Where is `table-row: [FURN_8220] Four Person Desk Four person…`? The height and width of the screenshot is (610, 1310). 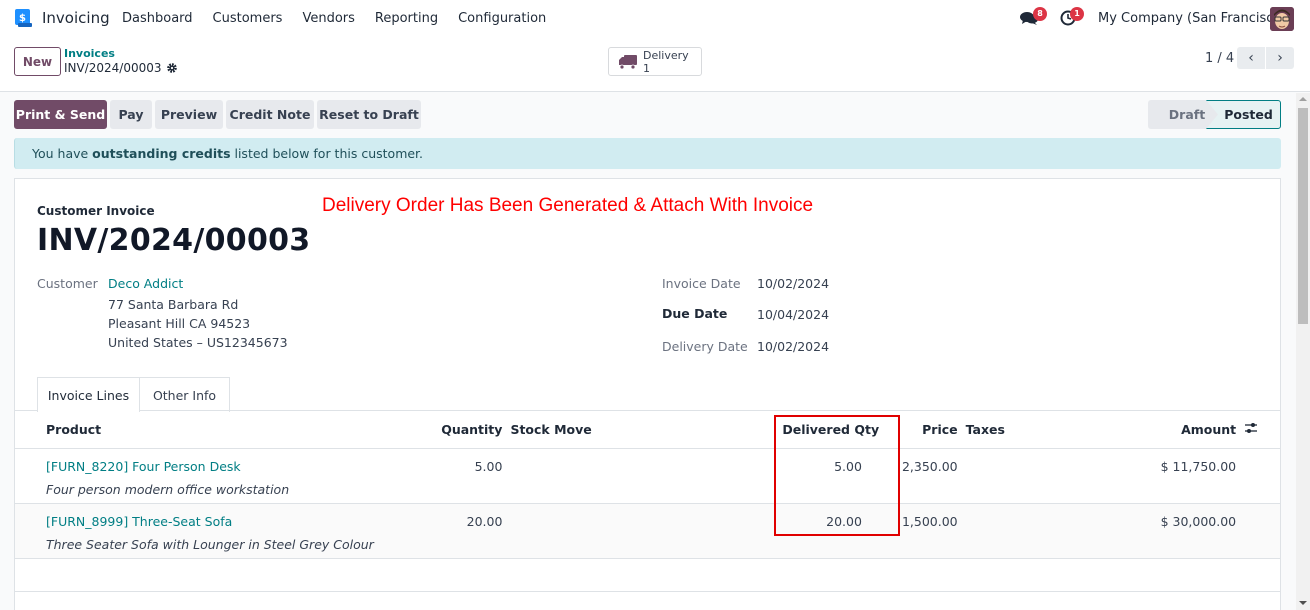
table-row: [FURN_8220] Four Person Desk Four person… is located at coordinates (647, 476).